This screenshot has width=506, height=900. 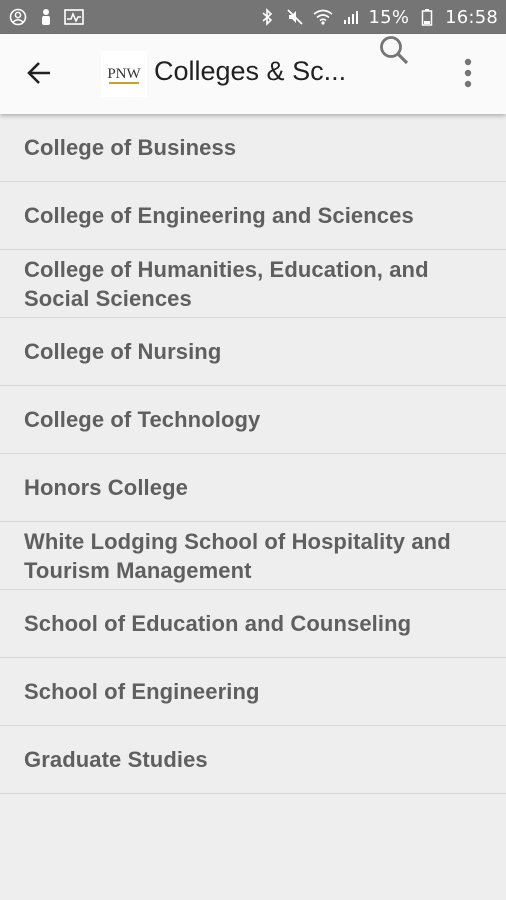 I want to click on arrow-back-icon, so click(x=39, y=75).